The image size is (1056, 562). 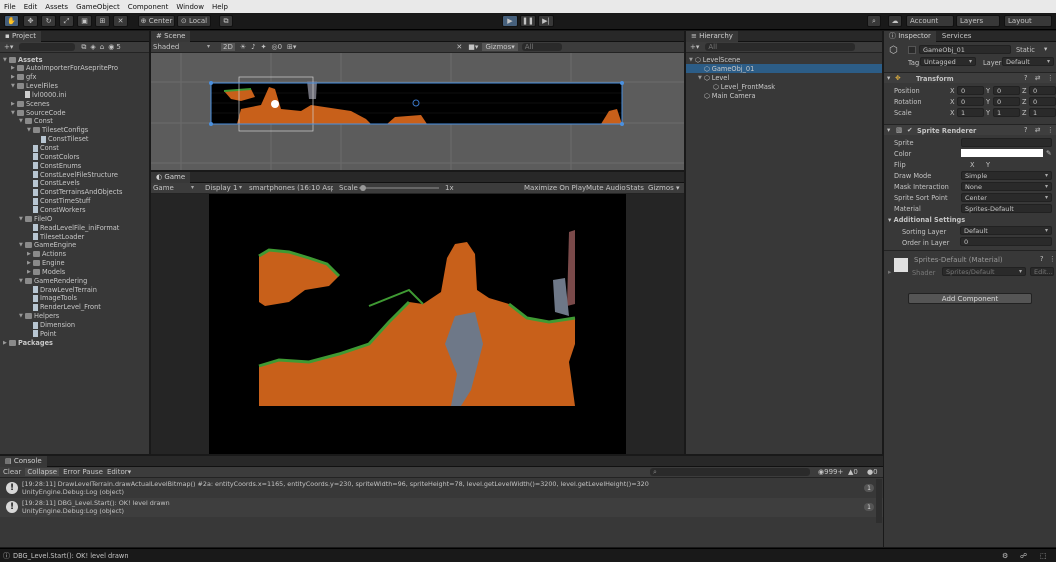 I want to click on game-view-dropdown: Game, so click(x=175, y=188).